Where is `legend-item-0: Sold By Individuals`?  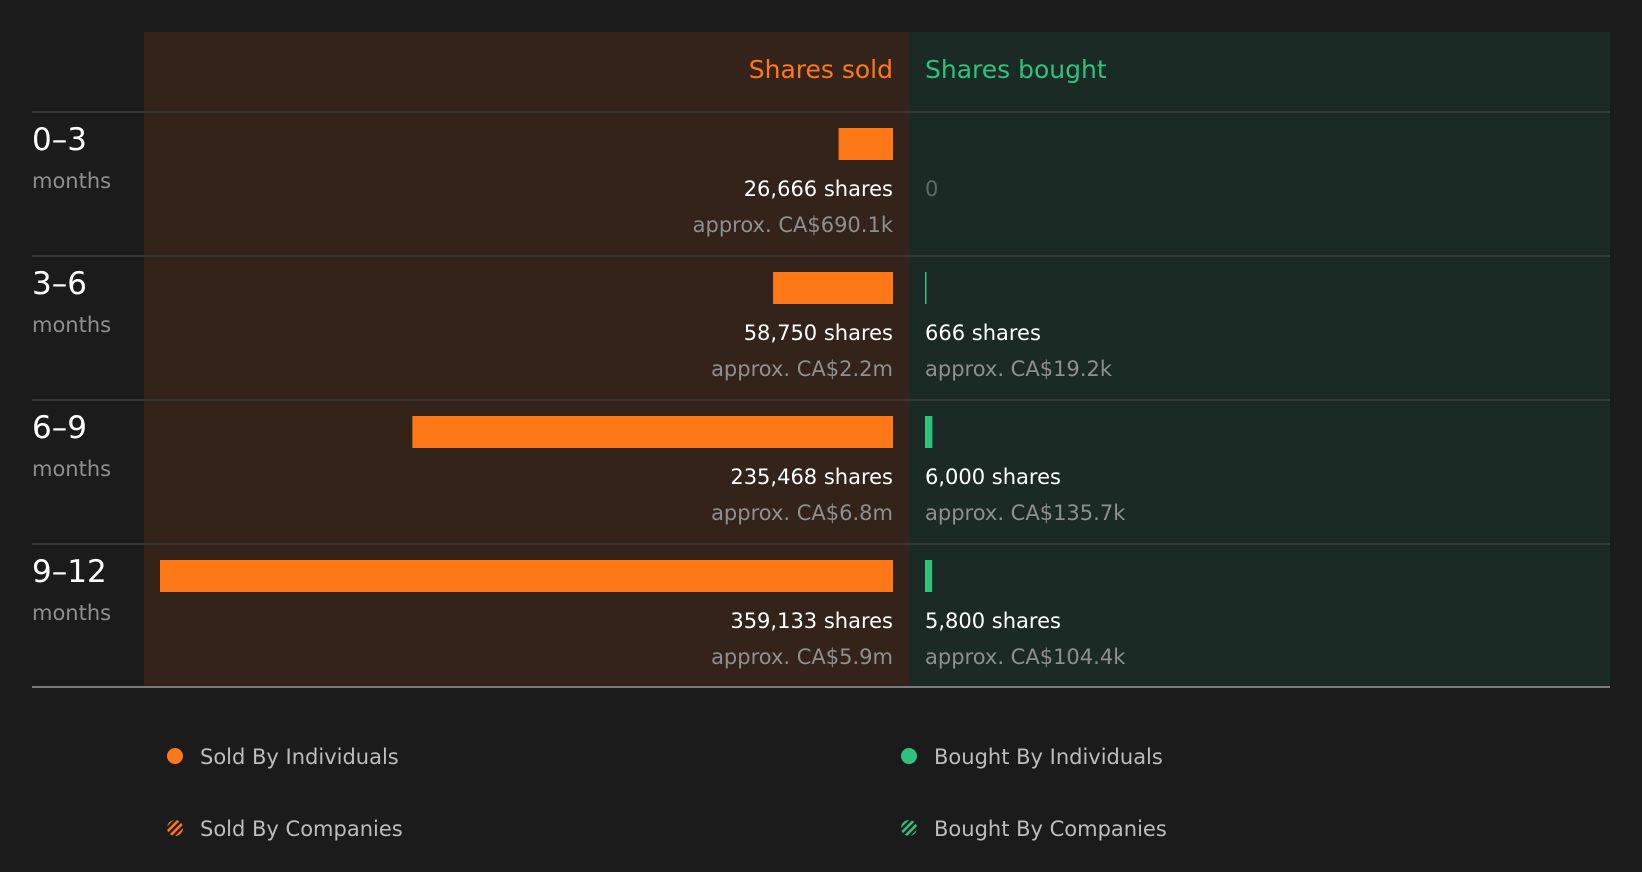
legend-item-0: Sold By Individuals is located at coordinates (283, 757).